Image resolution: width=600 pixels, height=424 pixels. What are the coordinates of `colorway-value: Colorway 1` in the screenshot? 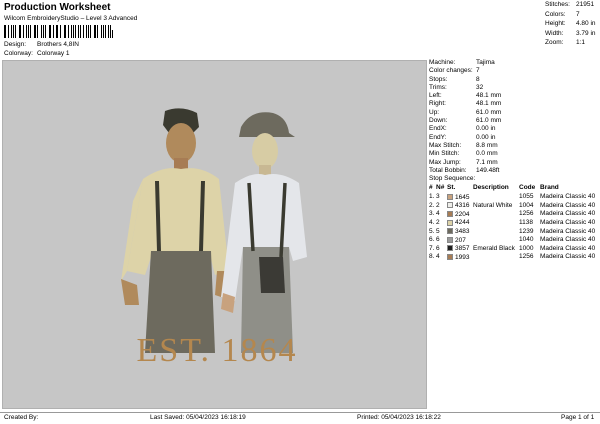 It's located at (53, 53).